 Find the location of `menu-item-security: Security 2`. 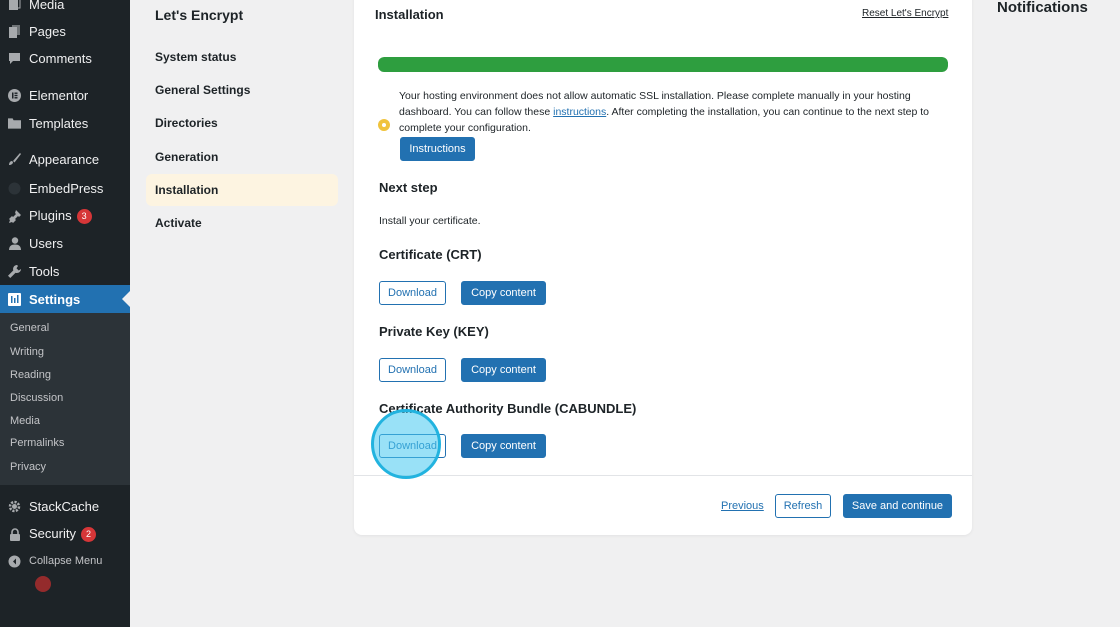

menu-item-security: Security 2 is located at coordinates (65, 534).